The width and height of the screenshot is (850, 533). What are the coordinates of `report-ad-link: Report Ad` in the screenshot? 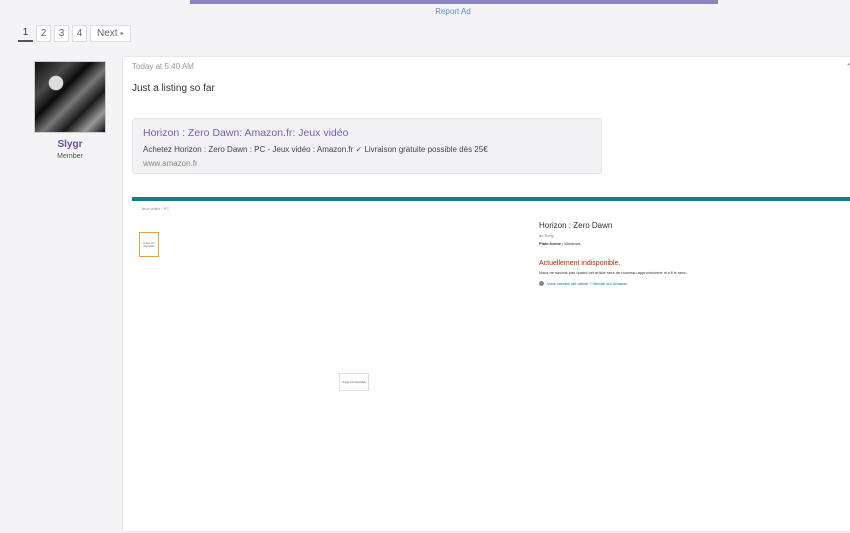 It's located at (425, 11).